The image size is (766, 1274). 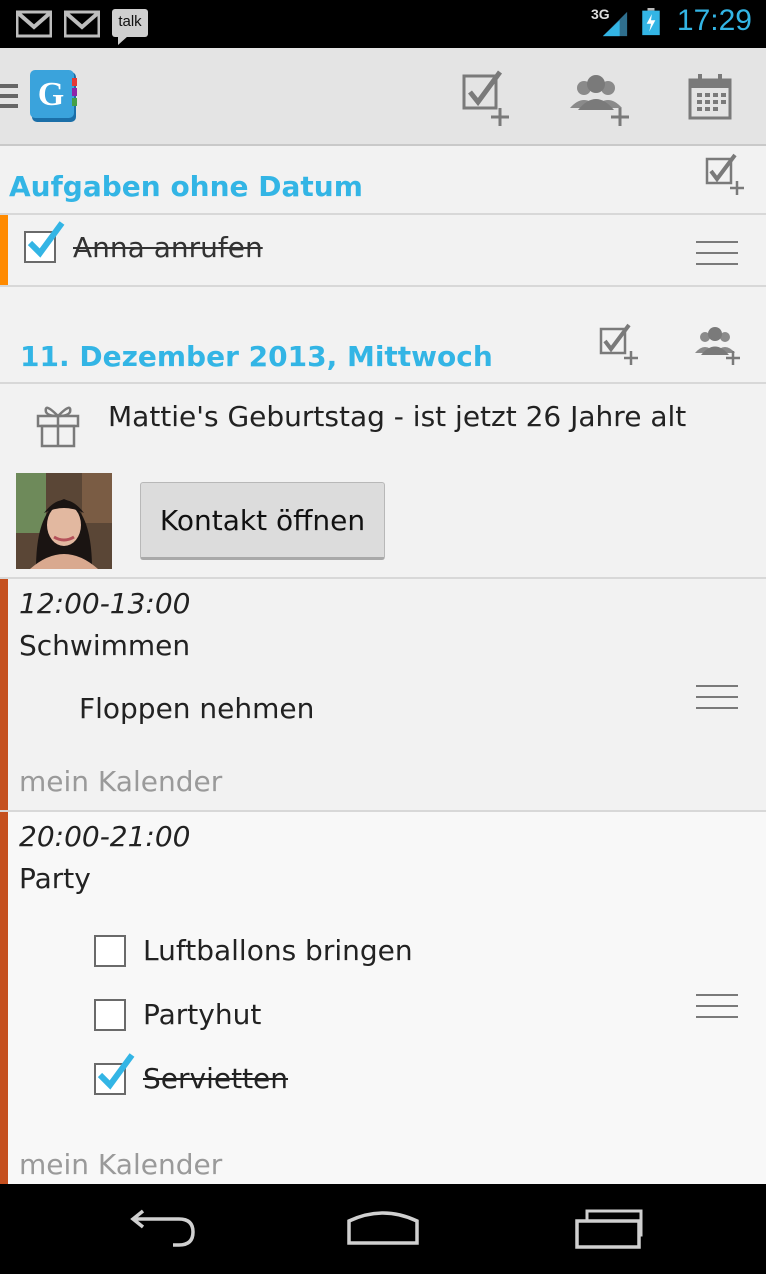 I want to click on event-note: Floppen nehmen, so click(x=197, y=708).